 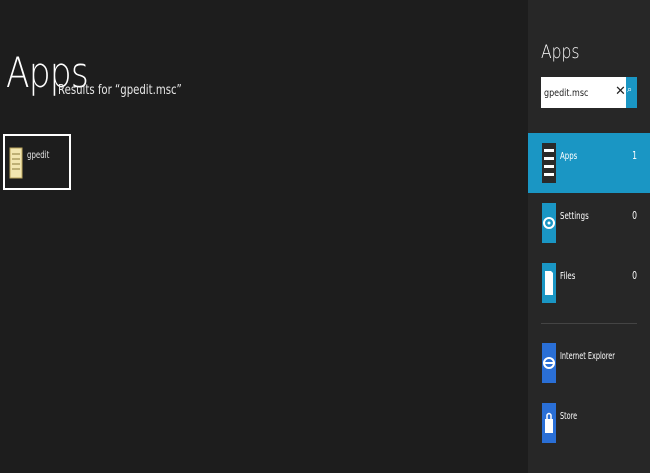 What do you see at coordinates (569, 156) in the screenshot?
I see `scope-label: Apps` at bounding box center [569, 156].